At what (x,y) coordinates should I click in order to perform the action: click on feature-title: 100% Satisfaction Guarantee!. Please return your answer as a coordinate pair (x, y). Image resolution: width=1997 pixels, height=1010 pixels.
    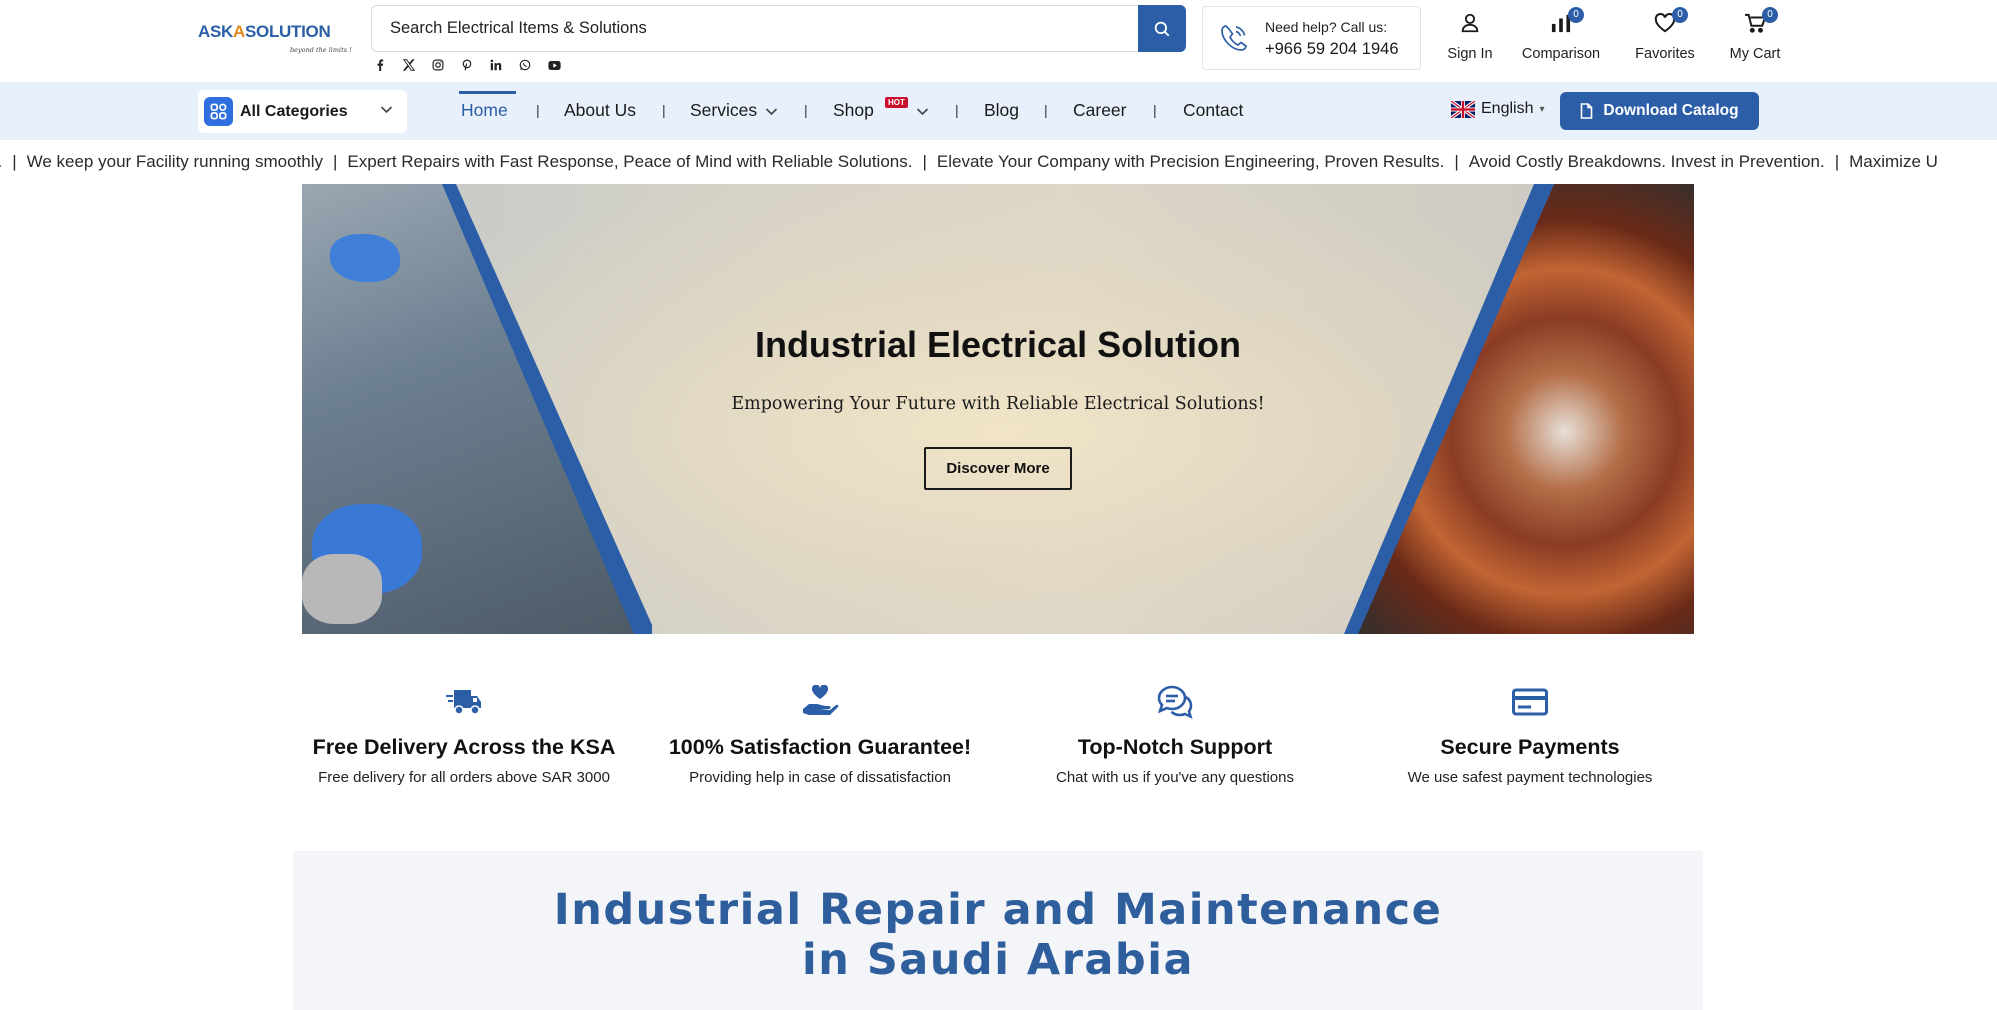
    Looking at the image, I should click on (820, 747).